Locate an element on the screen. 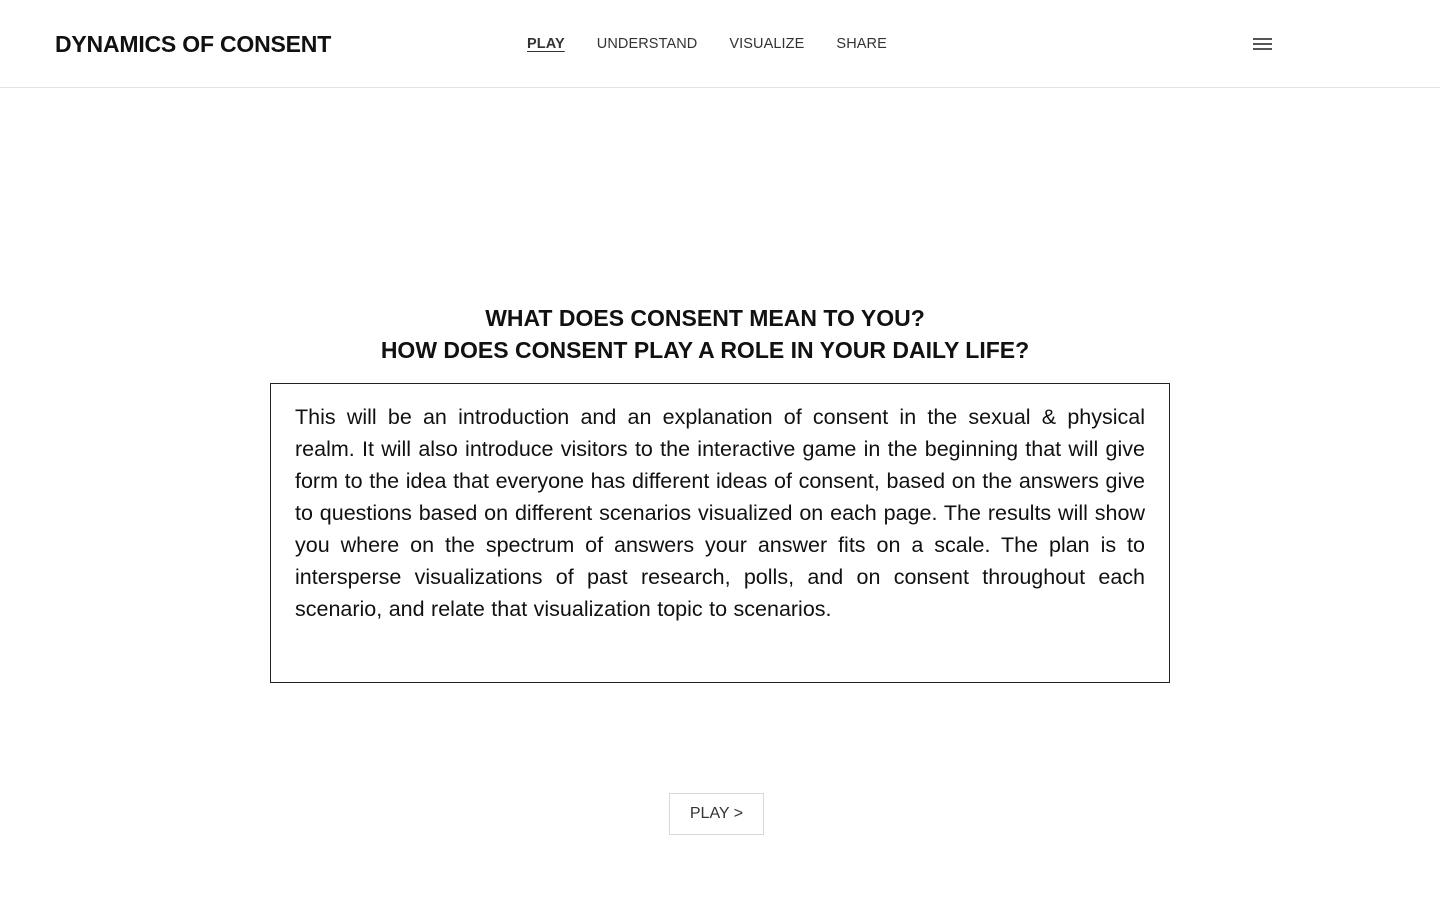  nav-item-play: PLAY is located at coordinates (546, 44).